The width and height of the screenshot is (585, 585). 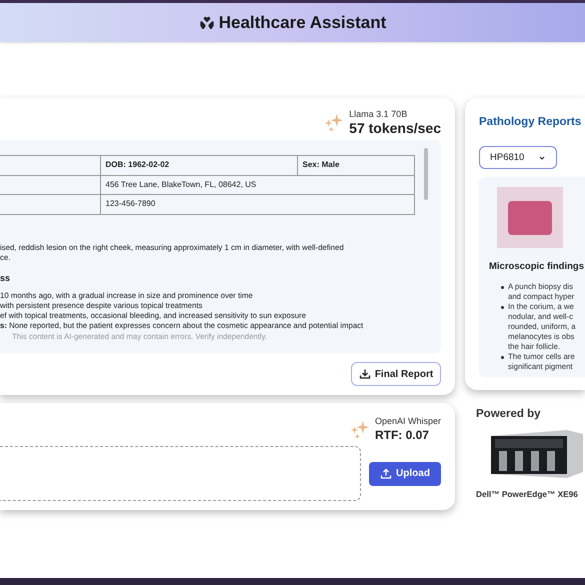 What do you see at coordinates (302, 23) in the screenshot?
I see `app-title: Healthcare Assistant` at bounding box center [302, 23].